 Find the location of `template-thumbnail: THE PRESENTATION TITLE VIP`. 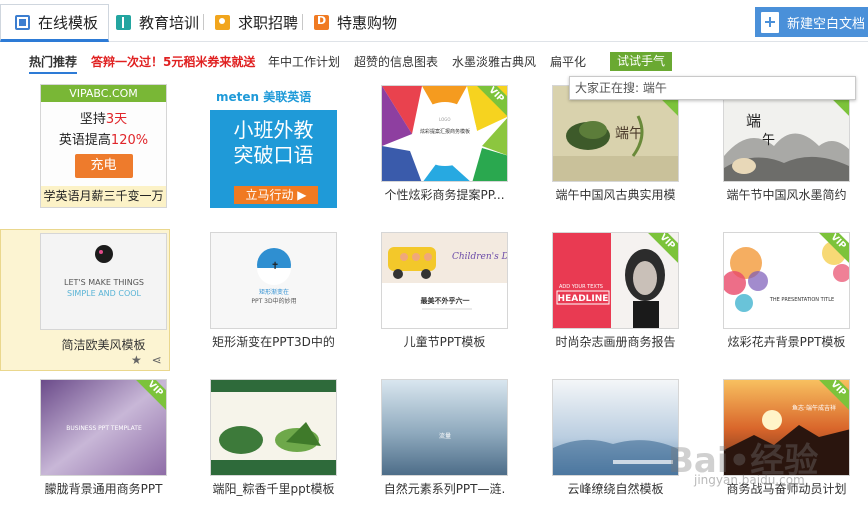

template-thumbnail: THE PRESENTATION TITLE VIP is located at coordinates (786, 280).